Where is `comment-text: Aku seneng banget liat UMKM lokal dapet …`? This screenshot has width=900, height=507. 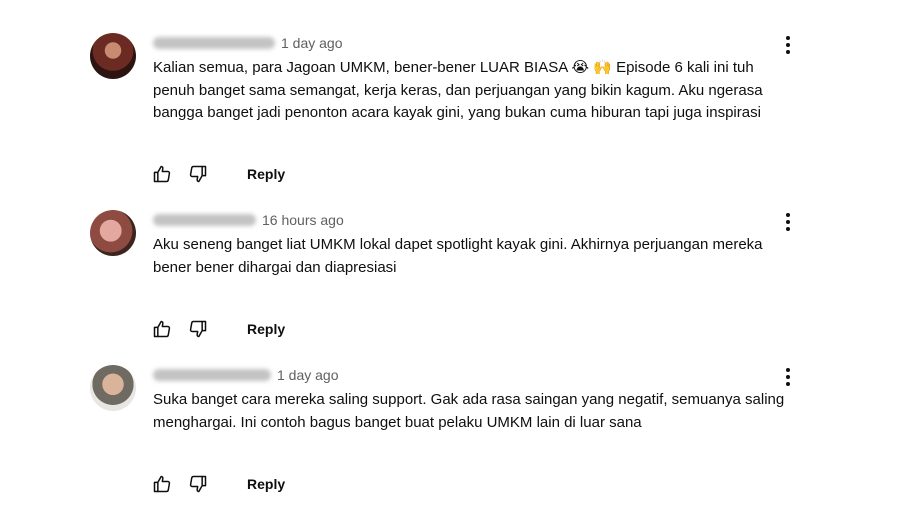
comment-text: Aku seneng banget liat UMKM lokal dapet … is located at coordinates (458, 256).